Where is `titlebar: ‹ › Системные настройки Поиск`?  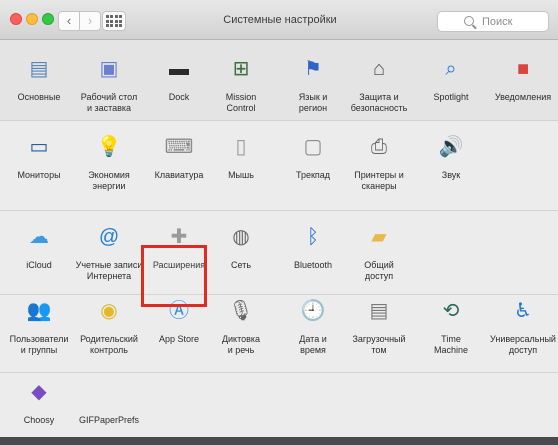
titlebar: ‹ › Системные настройки Поиск is located at coordinates (279, 20).